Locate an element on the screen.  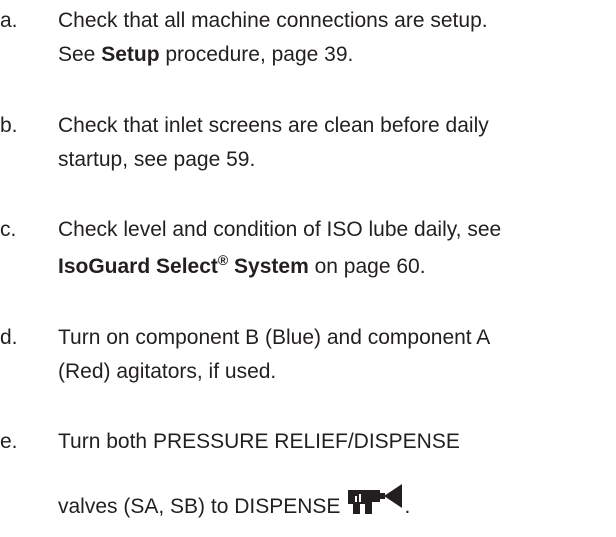
step-c-line-2: IsoGuard Select® System on page 60. is located at coordinates (242, 267).